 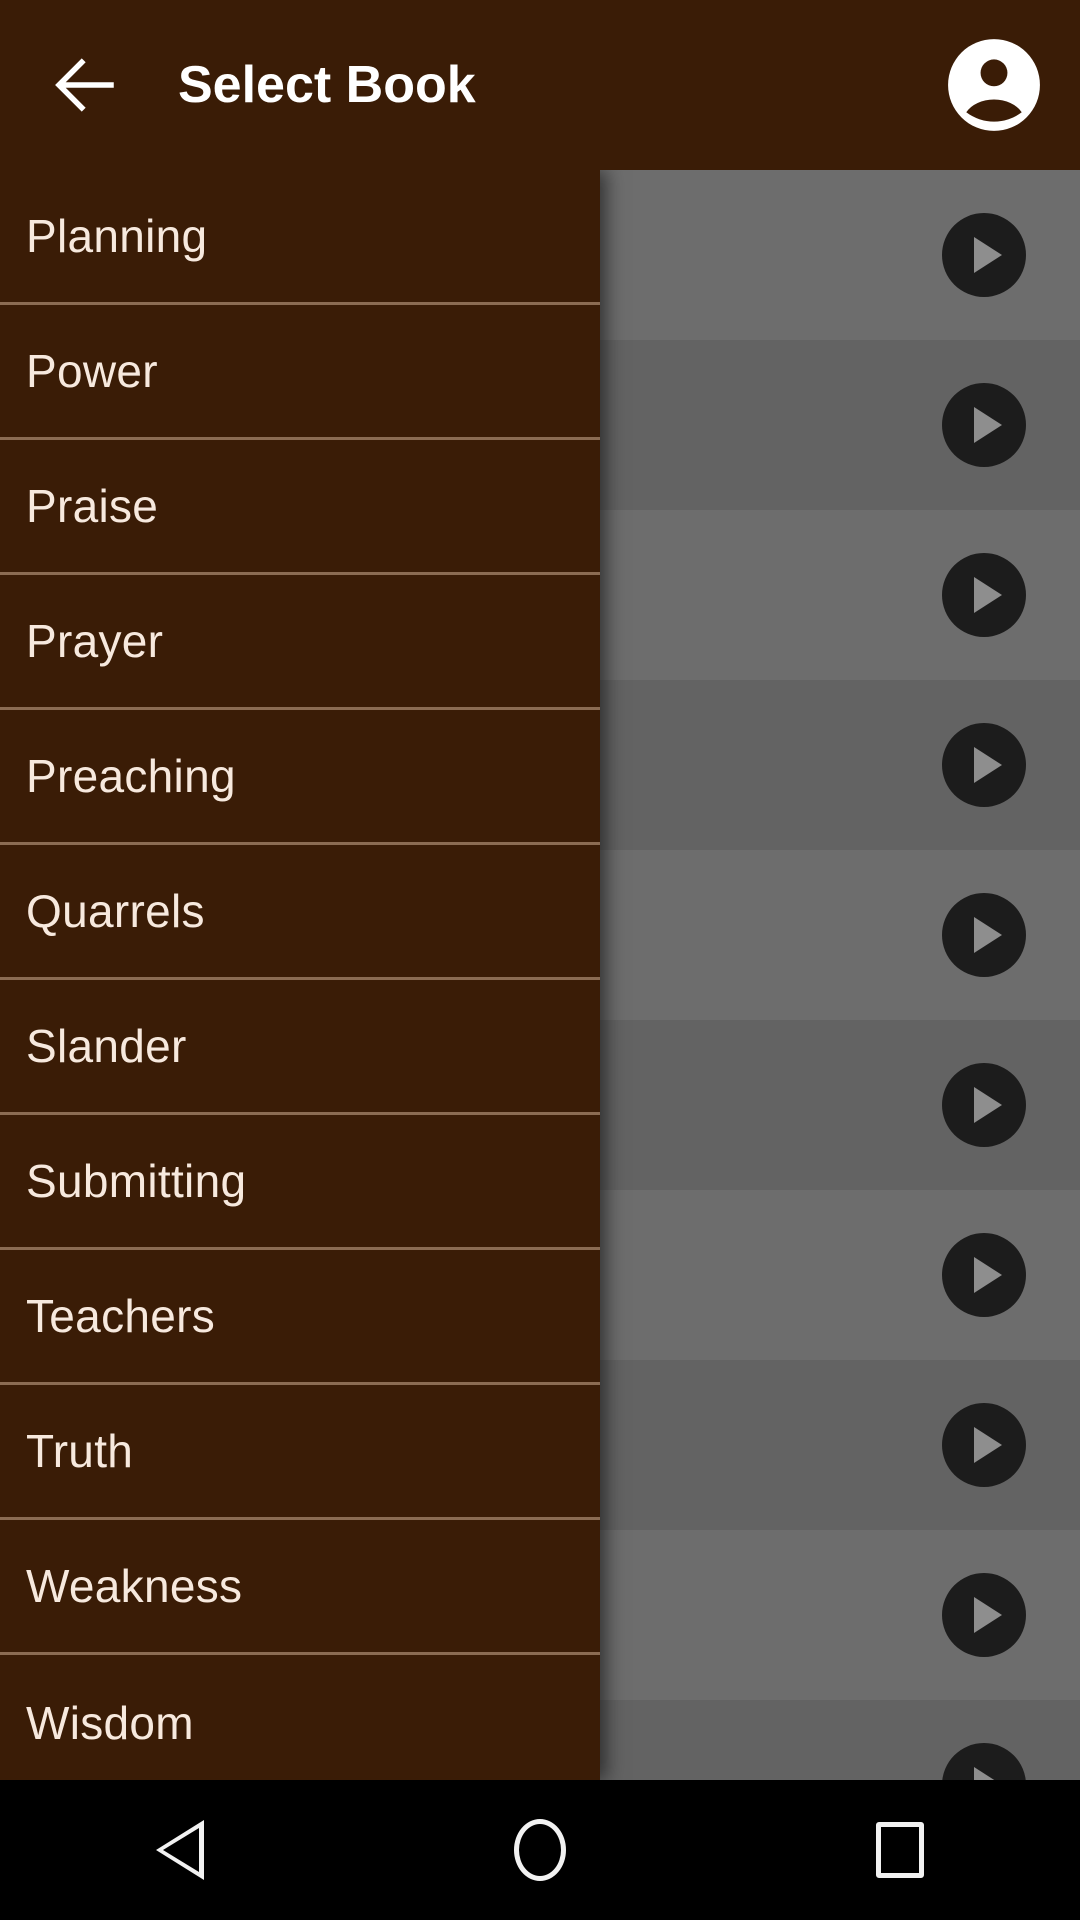 What do you see at coordinates (300, 1717) in the screenshot?
I see `drawer-item-wisdom: Wisdom` at bounding box center [300, 1717].